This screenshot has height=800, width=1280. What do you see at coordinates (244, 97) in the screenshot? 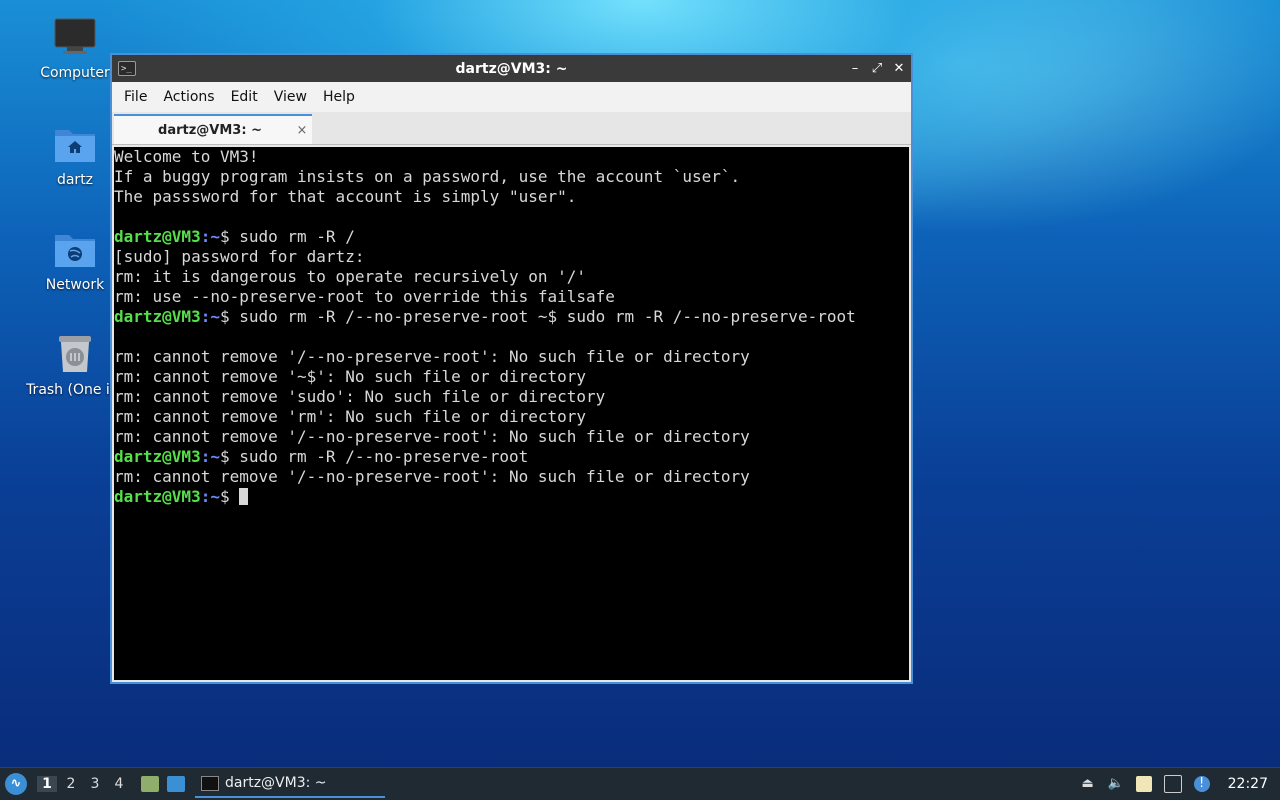
I see `menu-edit: Edit` at bounding box center [244, 97].